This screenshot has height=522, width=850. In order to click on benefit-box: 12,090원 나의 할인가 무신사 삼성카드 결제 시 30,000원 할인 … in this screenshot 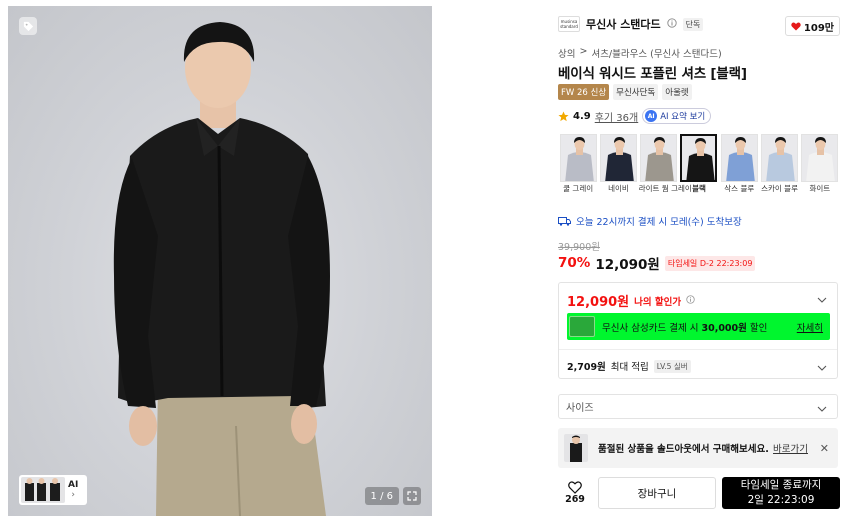, I will do `click(698, 330)`.